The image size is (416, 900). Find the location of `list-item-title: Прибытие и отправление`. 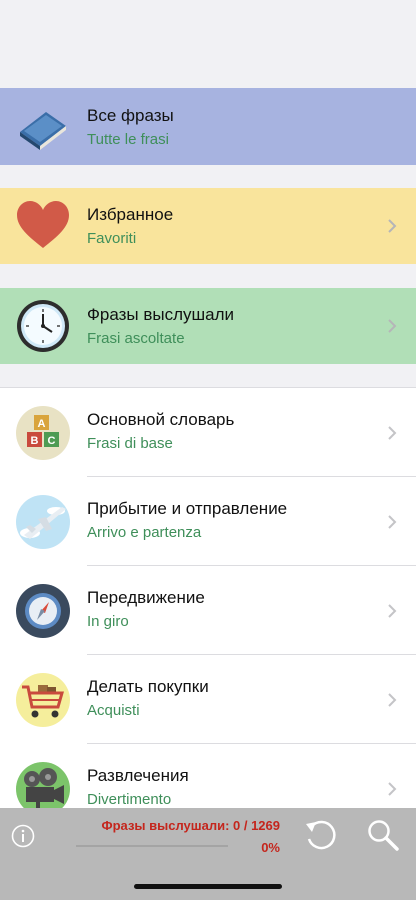

list-item-title: Прибытие и отправление is located at coordinates (187, 508).